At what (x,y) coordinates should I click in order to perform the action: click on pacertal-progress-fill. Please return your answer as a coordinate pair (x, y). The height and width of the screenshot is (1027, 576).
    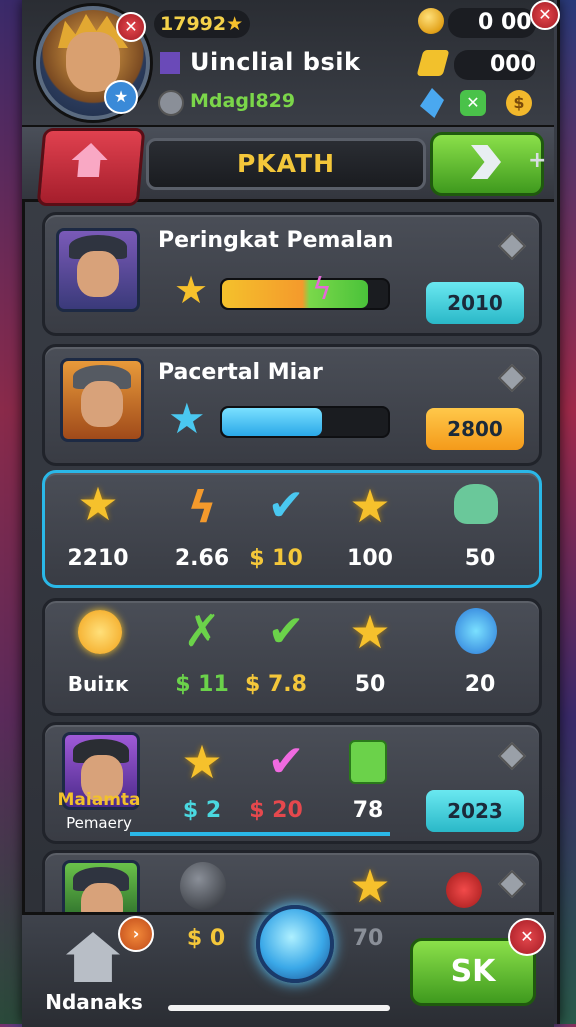
    Looking at the image, I should click on (272, 422).